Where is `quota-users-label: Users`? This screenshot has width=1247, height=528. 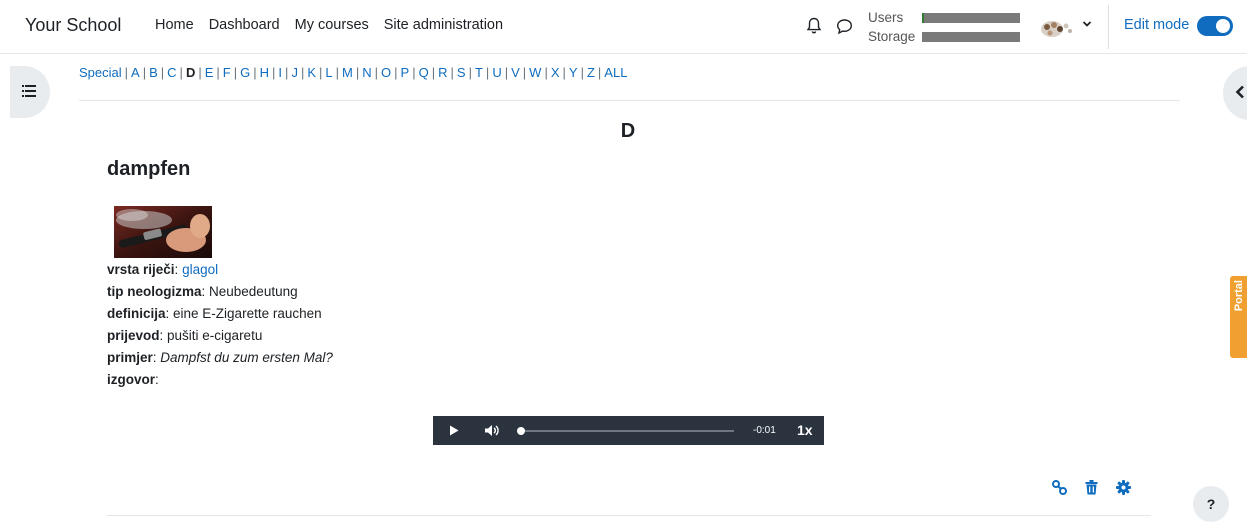
quota-users-label: Users is located at coordinates (886, 17).